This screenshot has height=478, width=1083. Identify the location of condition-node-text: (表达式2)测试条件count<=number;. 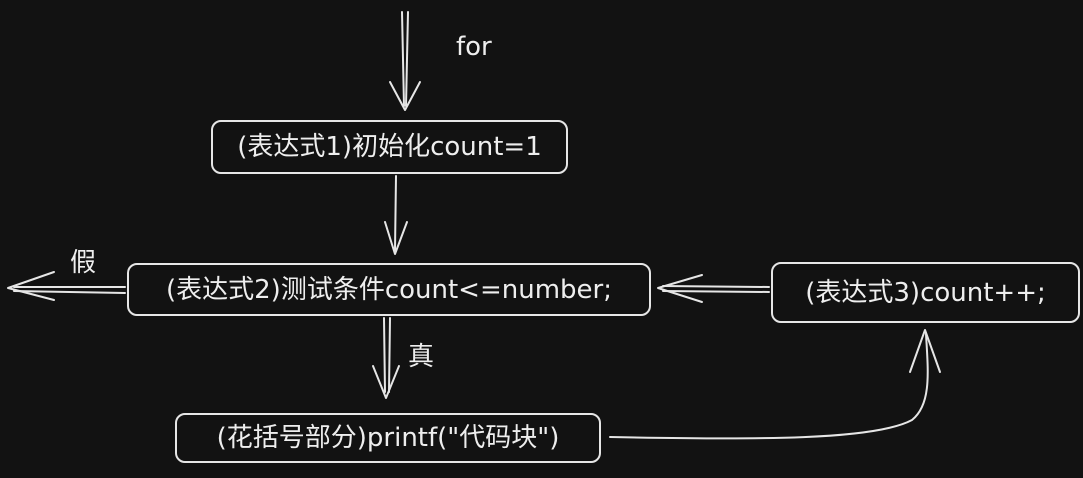
(389, 289).